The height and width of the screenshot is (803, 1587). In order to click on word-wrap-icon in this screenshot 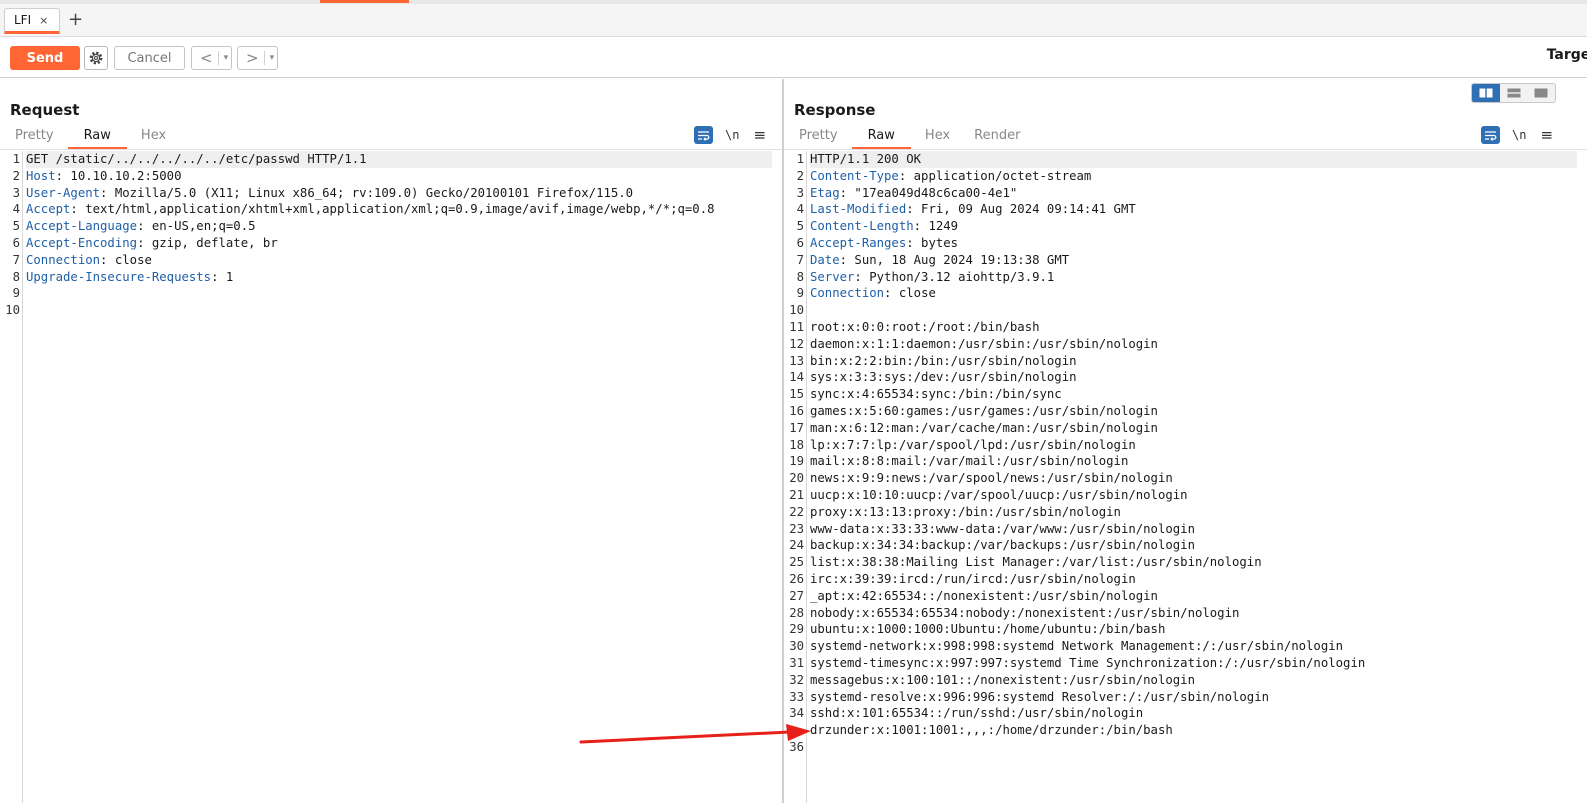, I will do `click(1491, 135)`.